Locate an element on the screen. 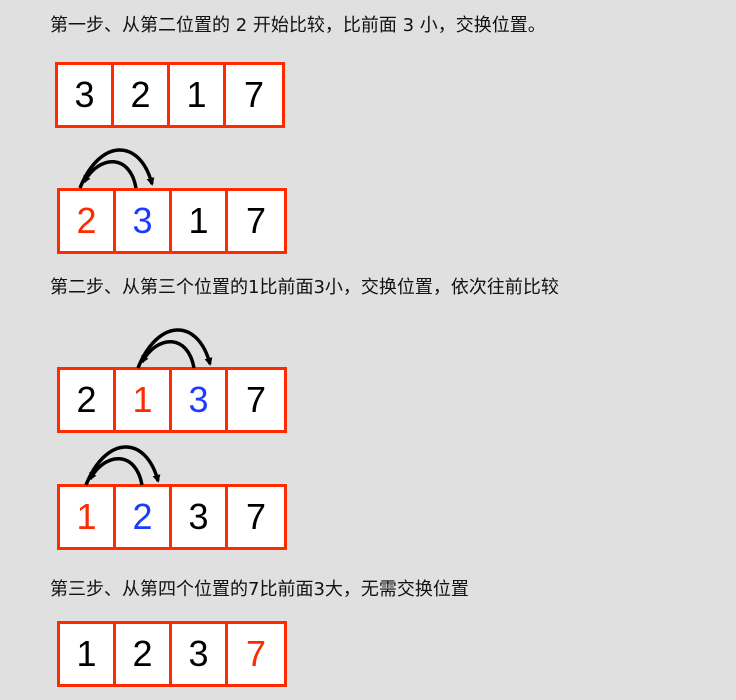 This screenshot has width=736, height=700. array-step1-before: 3 2 1 7 is located at coordinates (170, 95).